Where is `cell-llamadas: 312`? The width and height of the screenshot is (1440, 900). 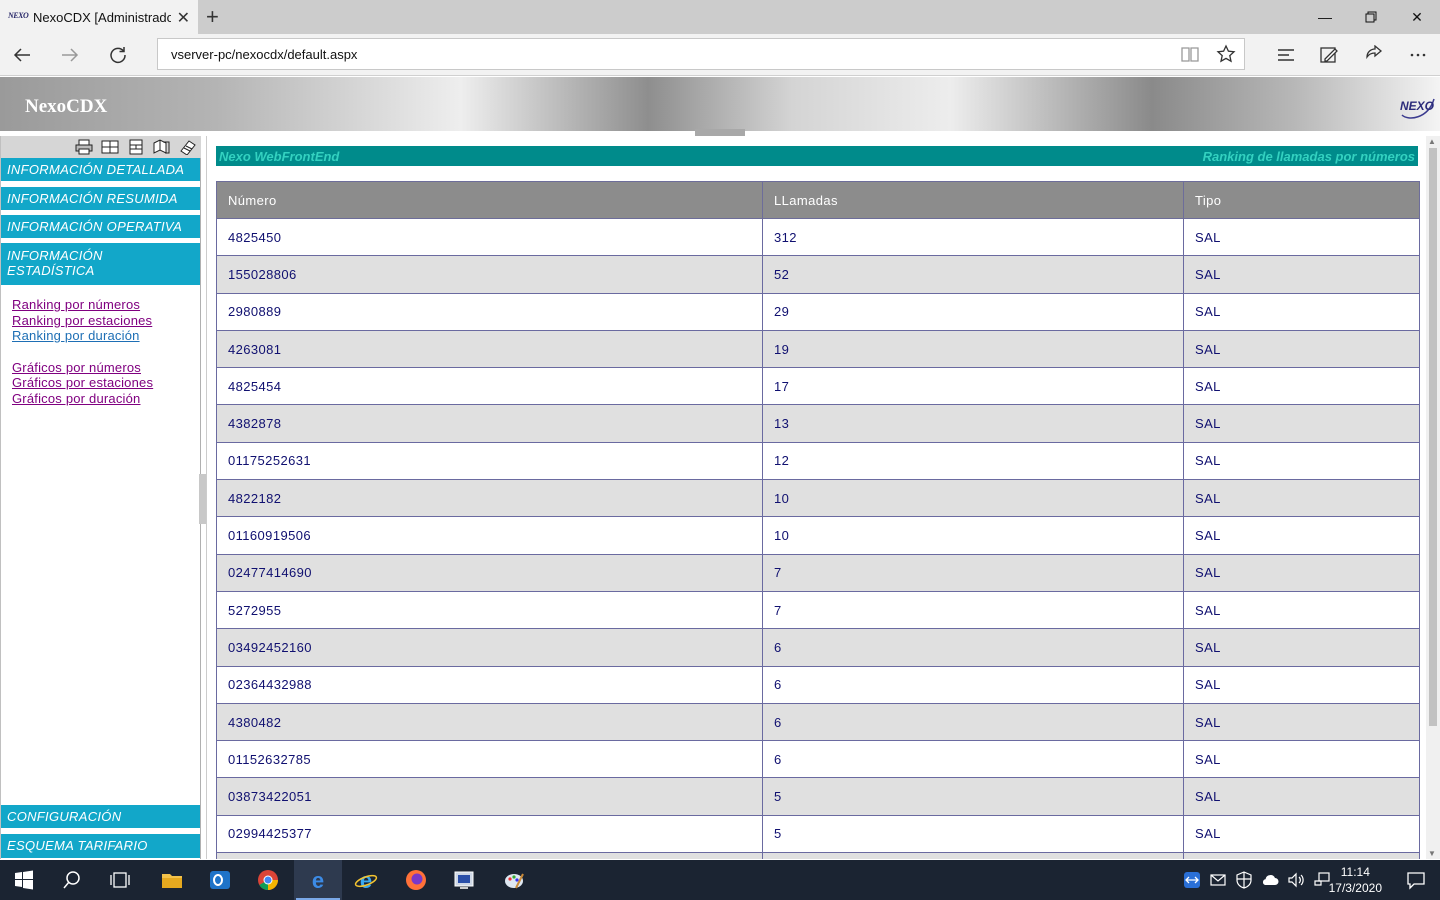 cell-llamadas: 312 is located at coordinates (973, 237).